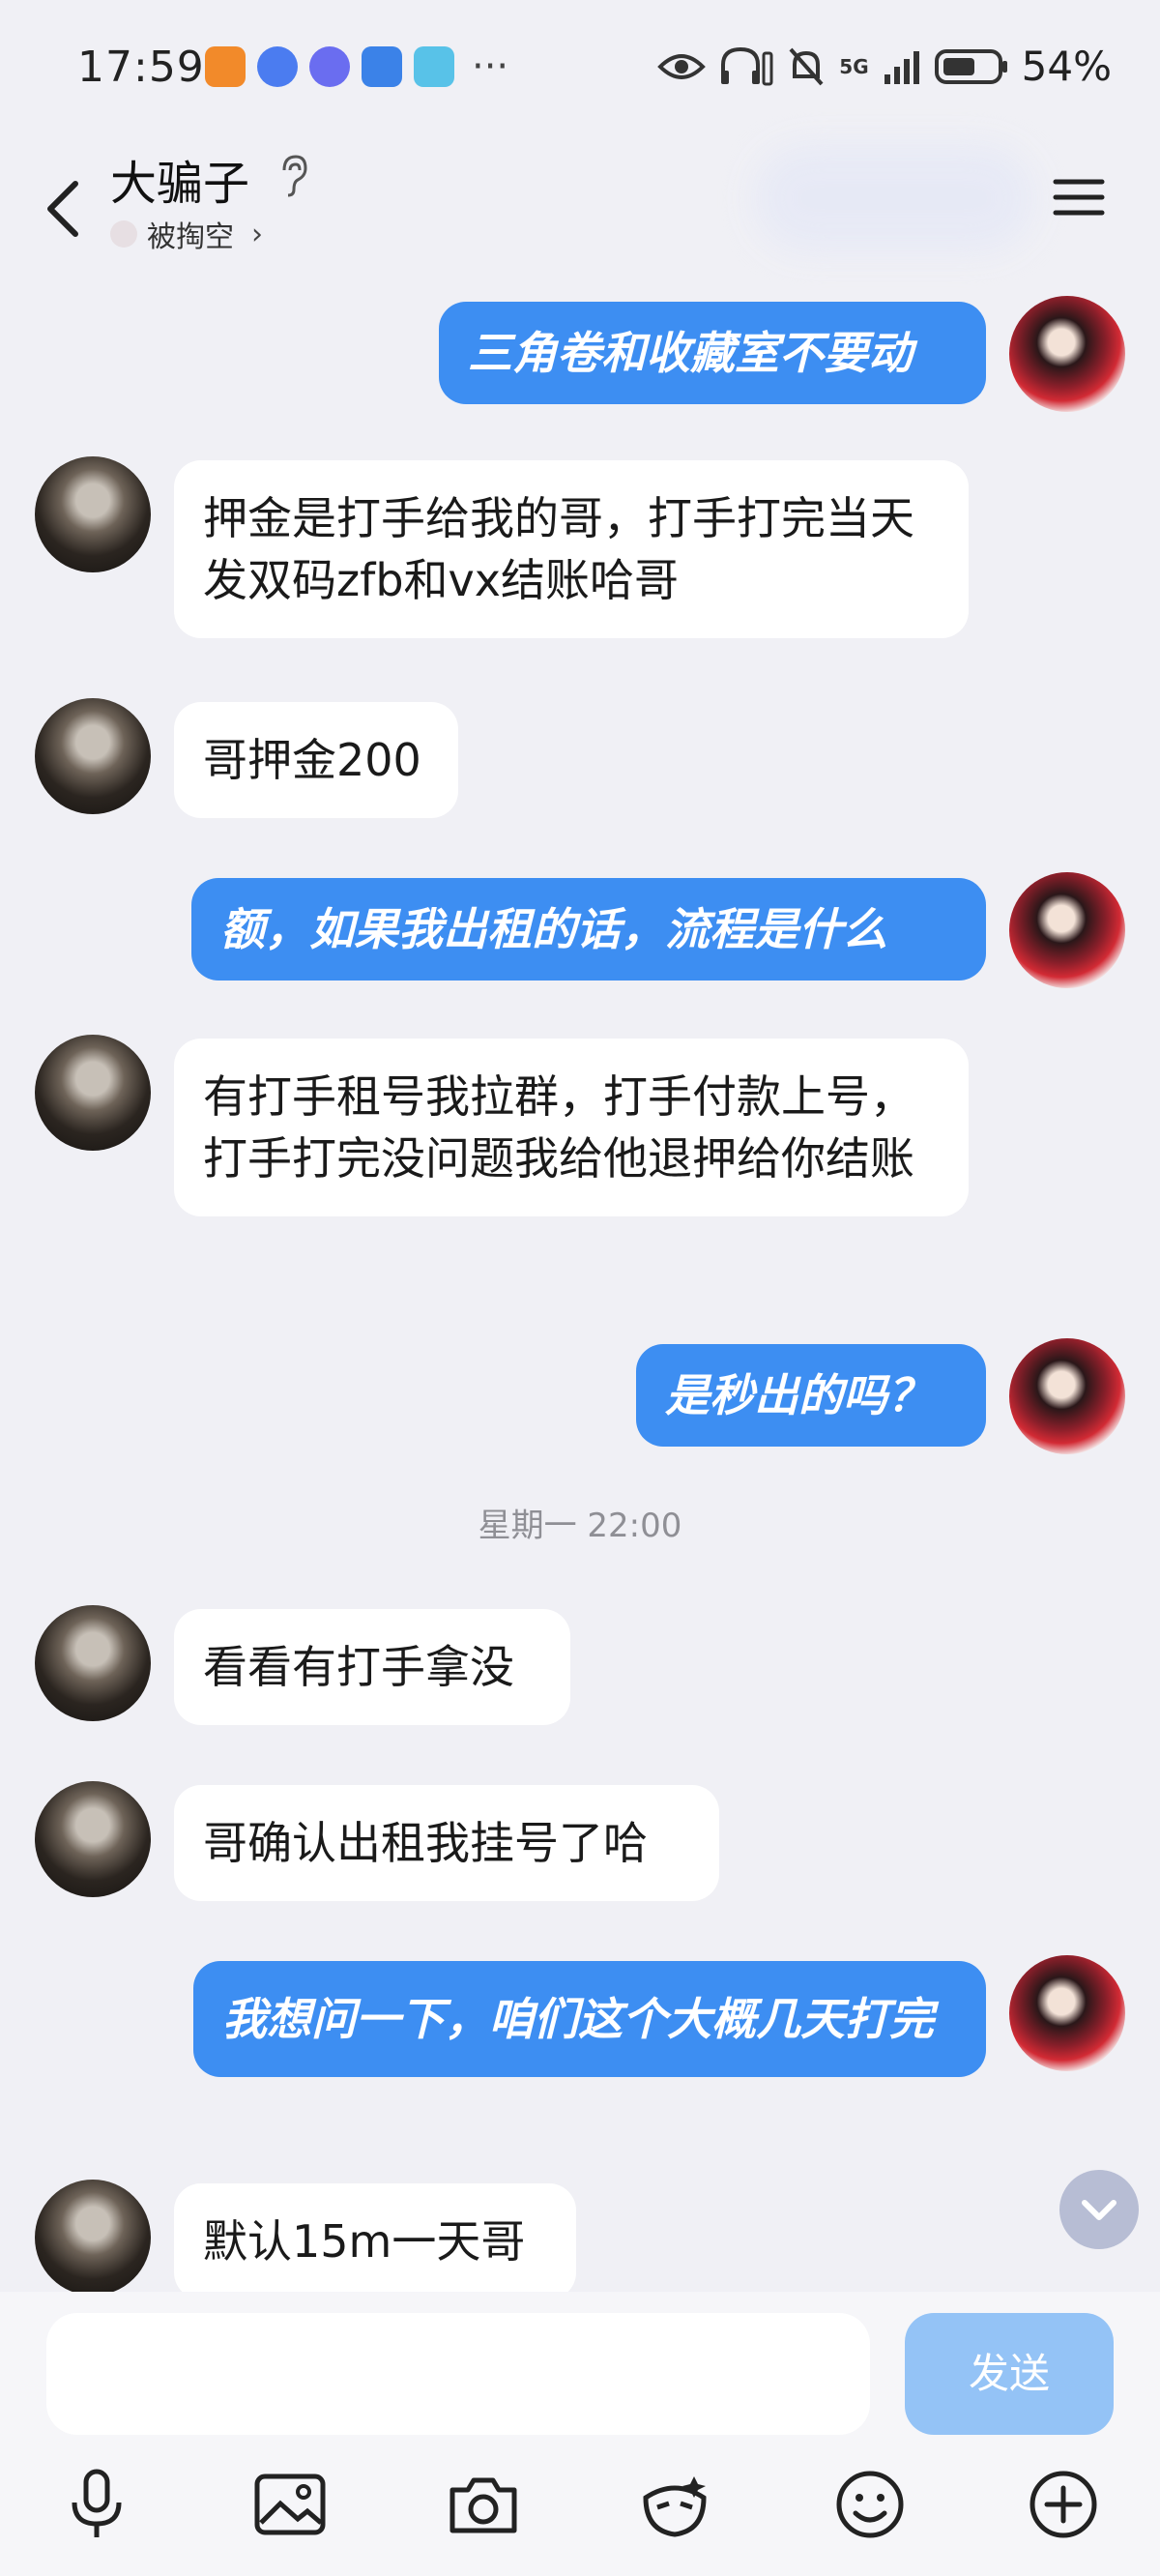  I want to click on mute-bell-icon, so click(807, 66).